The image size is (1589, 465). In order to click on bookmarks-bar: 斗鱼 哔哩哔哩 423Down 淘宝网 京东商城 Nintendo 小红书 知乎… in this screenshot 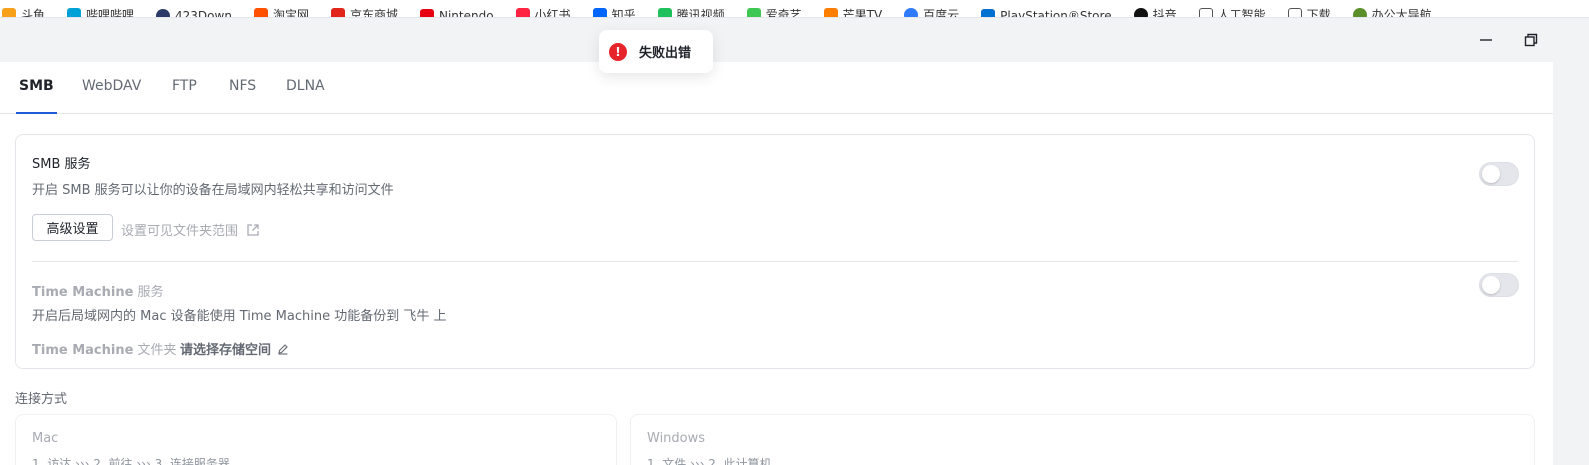, I will do `click(794, 9)`.